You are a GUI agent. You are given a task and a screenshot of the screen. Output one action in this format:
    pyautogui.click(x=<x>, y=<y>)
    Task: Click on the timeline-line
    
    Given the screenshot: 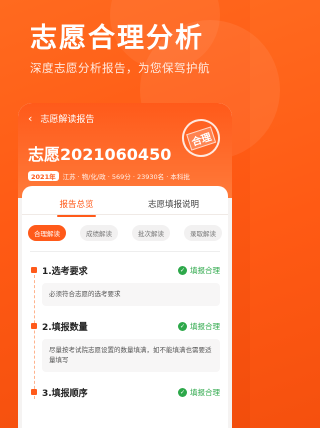 What is the action you would take?
    pyautogui.click(x=34, y=334)
    